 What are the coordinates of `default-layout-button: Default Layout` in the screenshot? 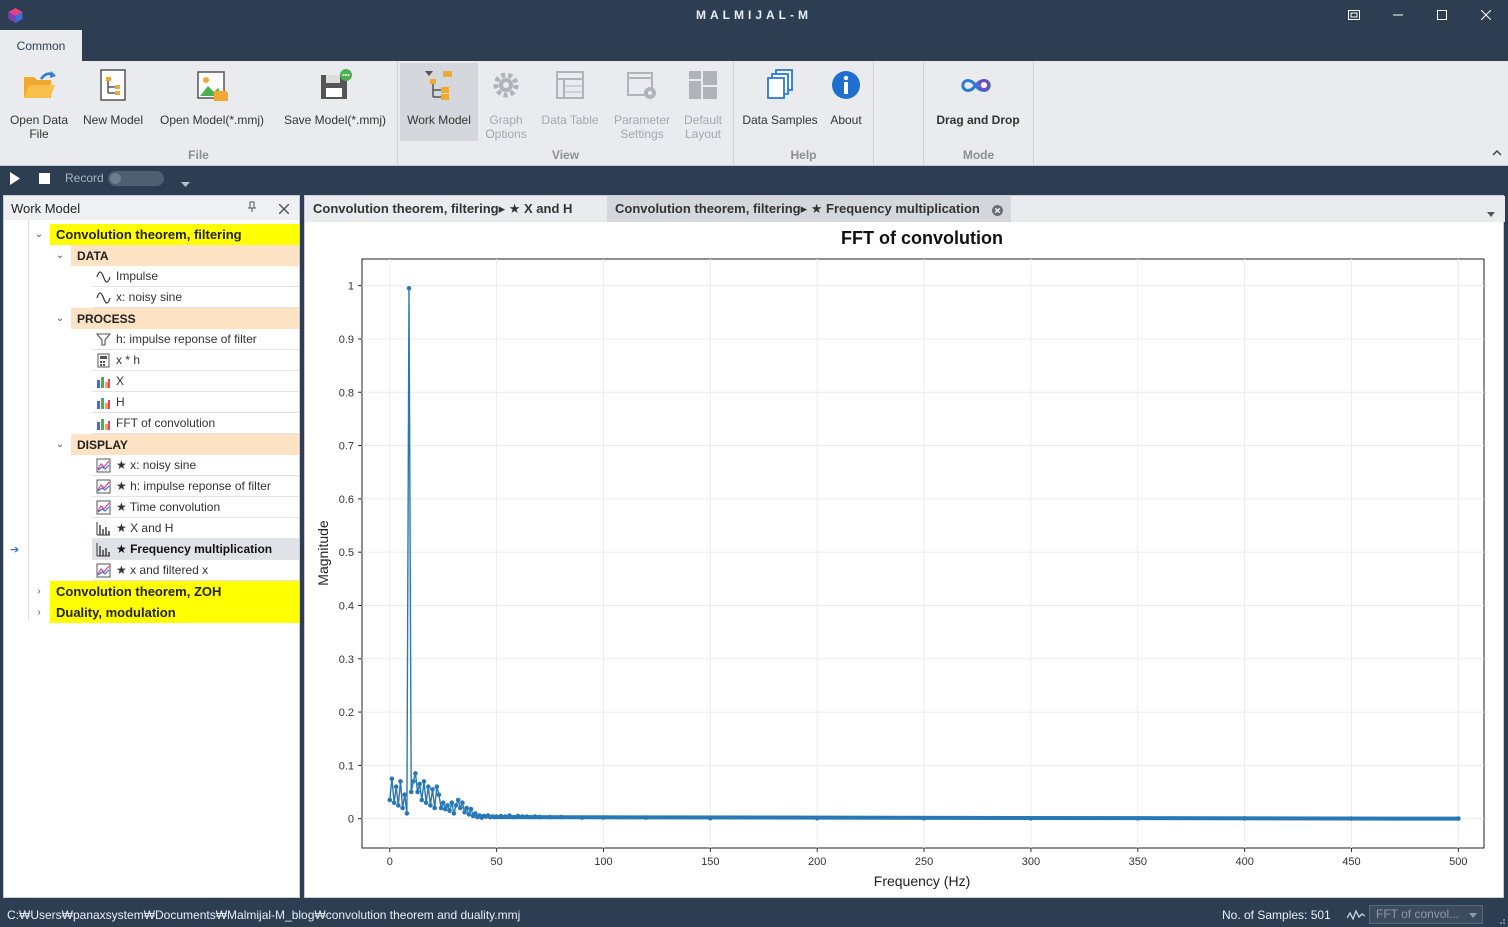 It's located at (703, 102).